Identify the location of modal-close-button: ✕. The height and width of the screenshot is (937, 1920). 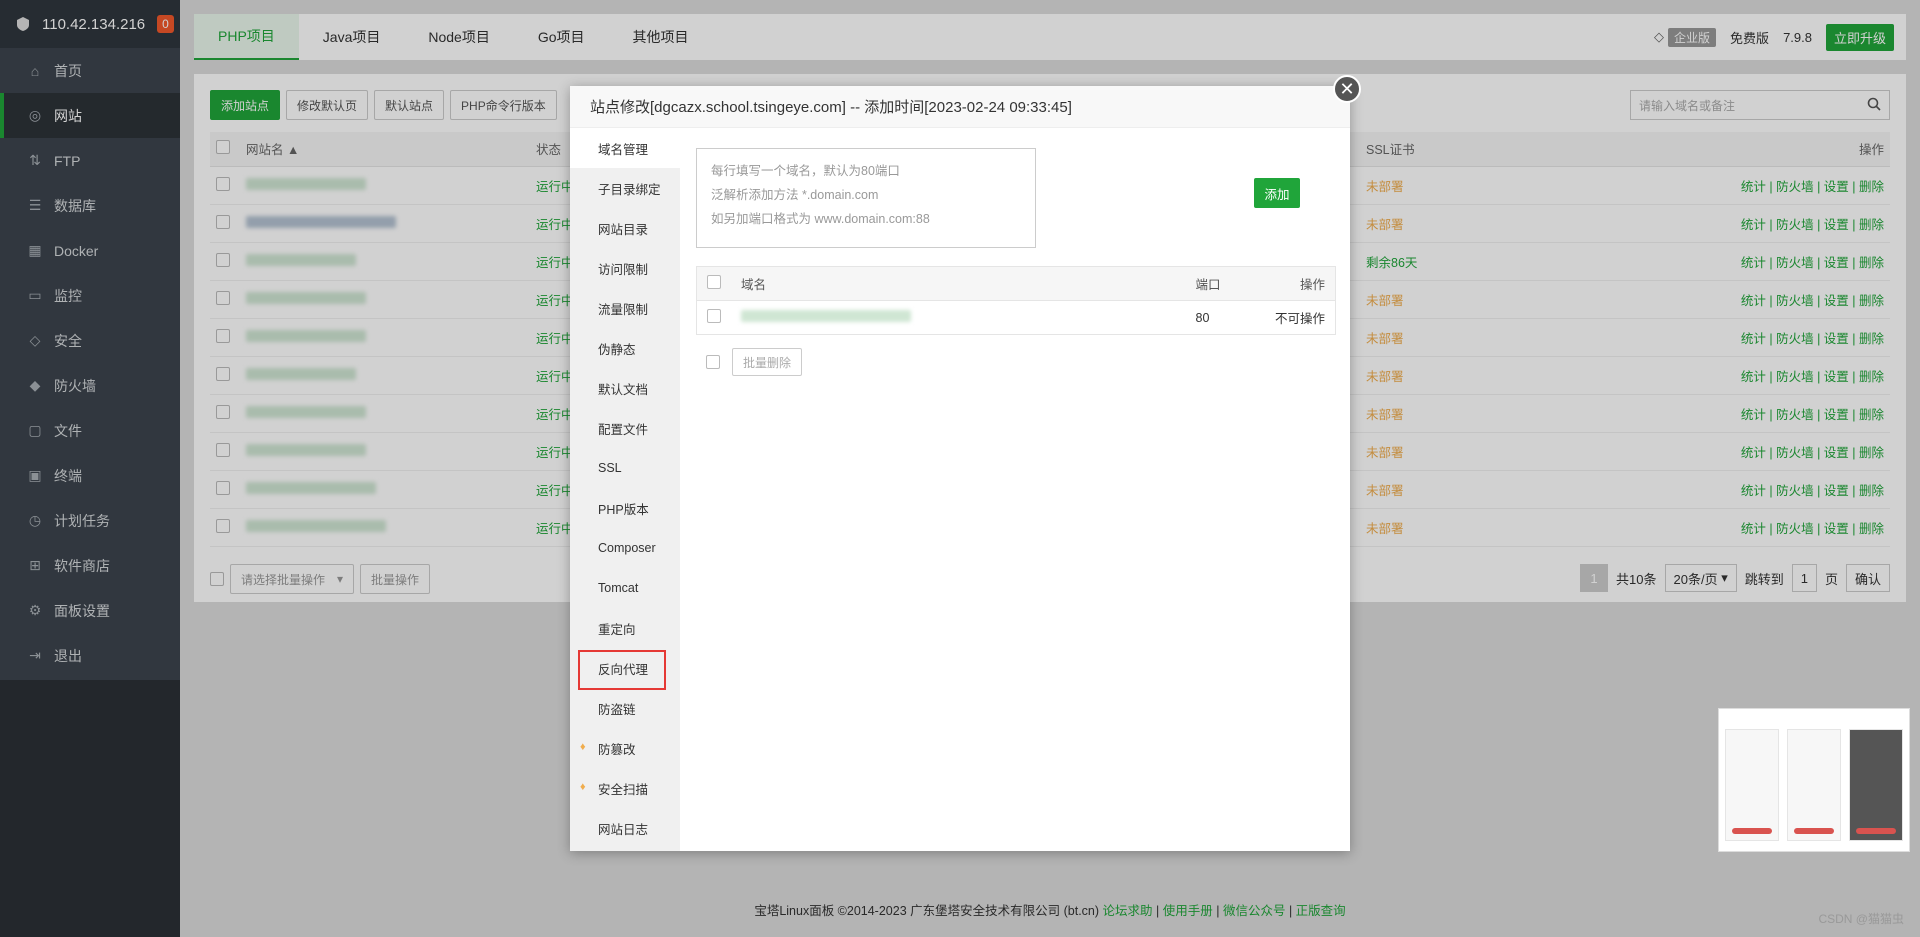
(1347, 89).